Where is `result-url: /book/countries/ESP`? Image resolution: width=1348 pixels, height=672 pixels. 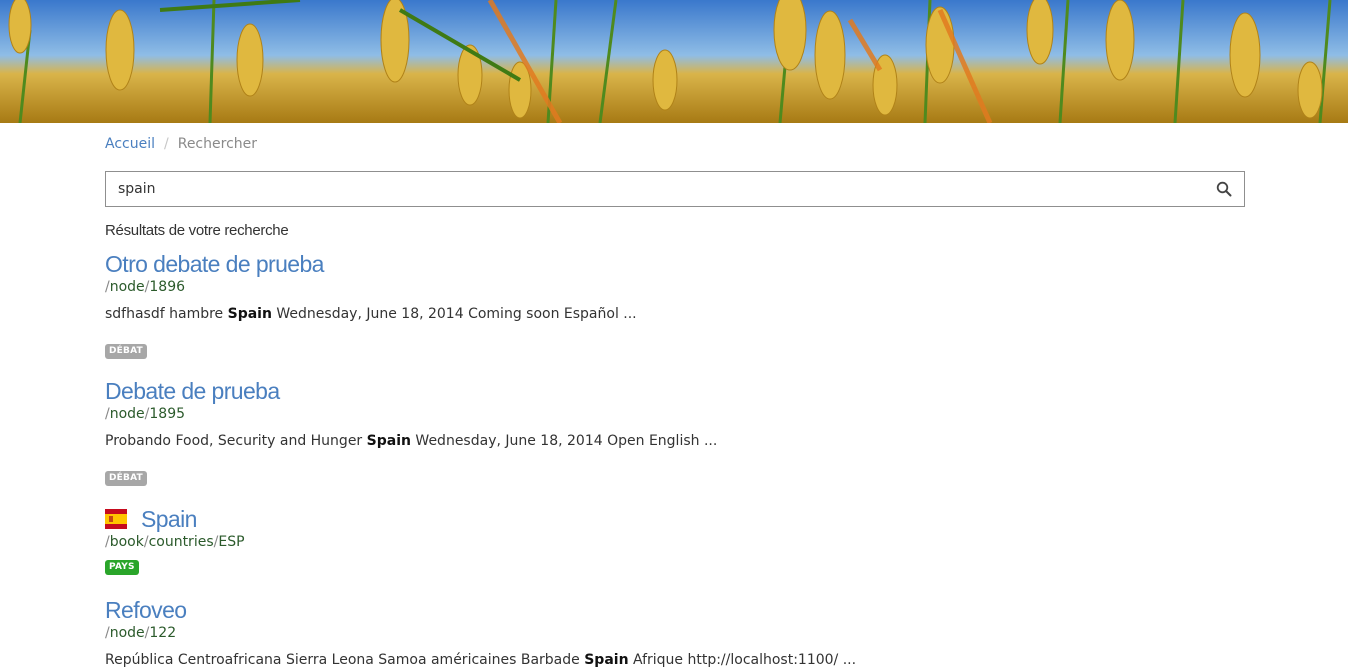 result-url: /book/countries/ESP is located at coordinates (175, 542).